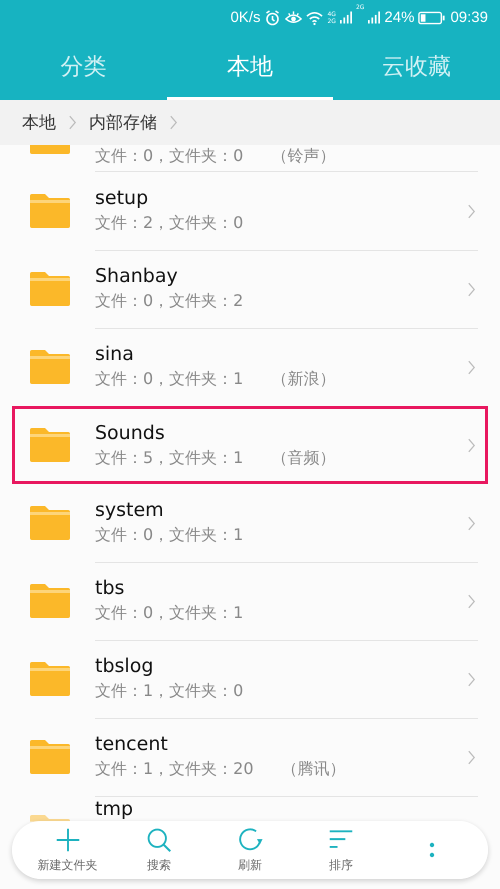  I want to click on folder-row: sina 文件：0，文件夹：1 （新浪）, so click(250, 367).